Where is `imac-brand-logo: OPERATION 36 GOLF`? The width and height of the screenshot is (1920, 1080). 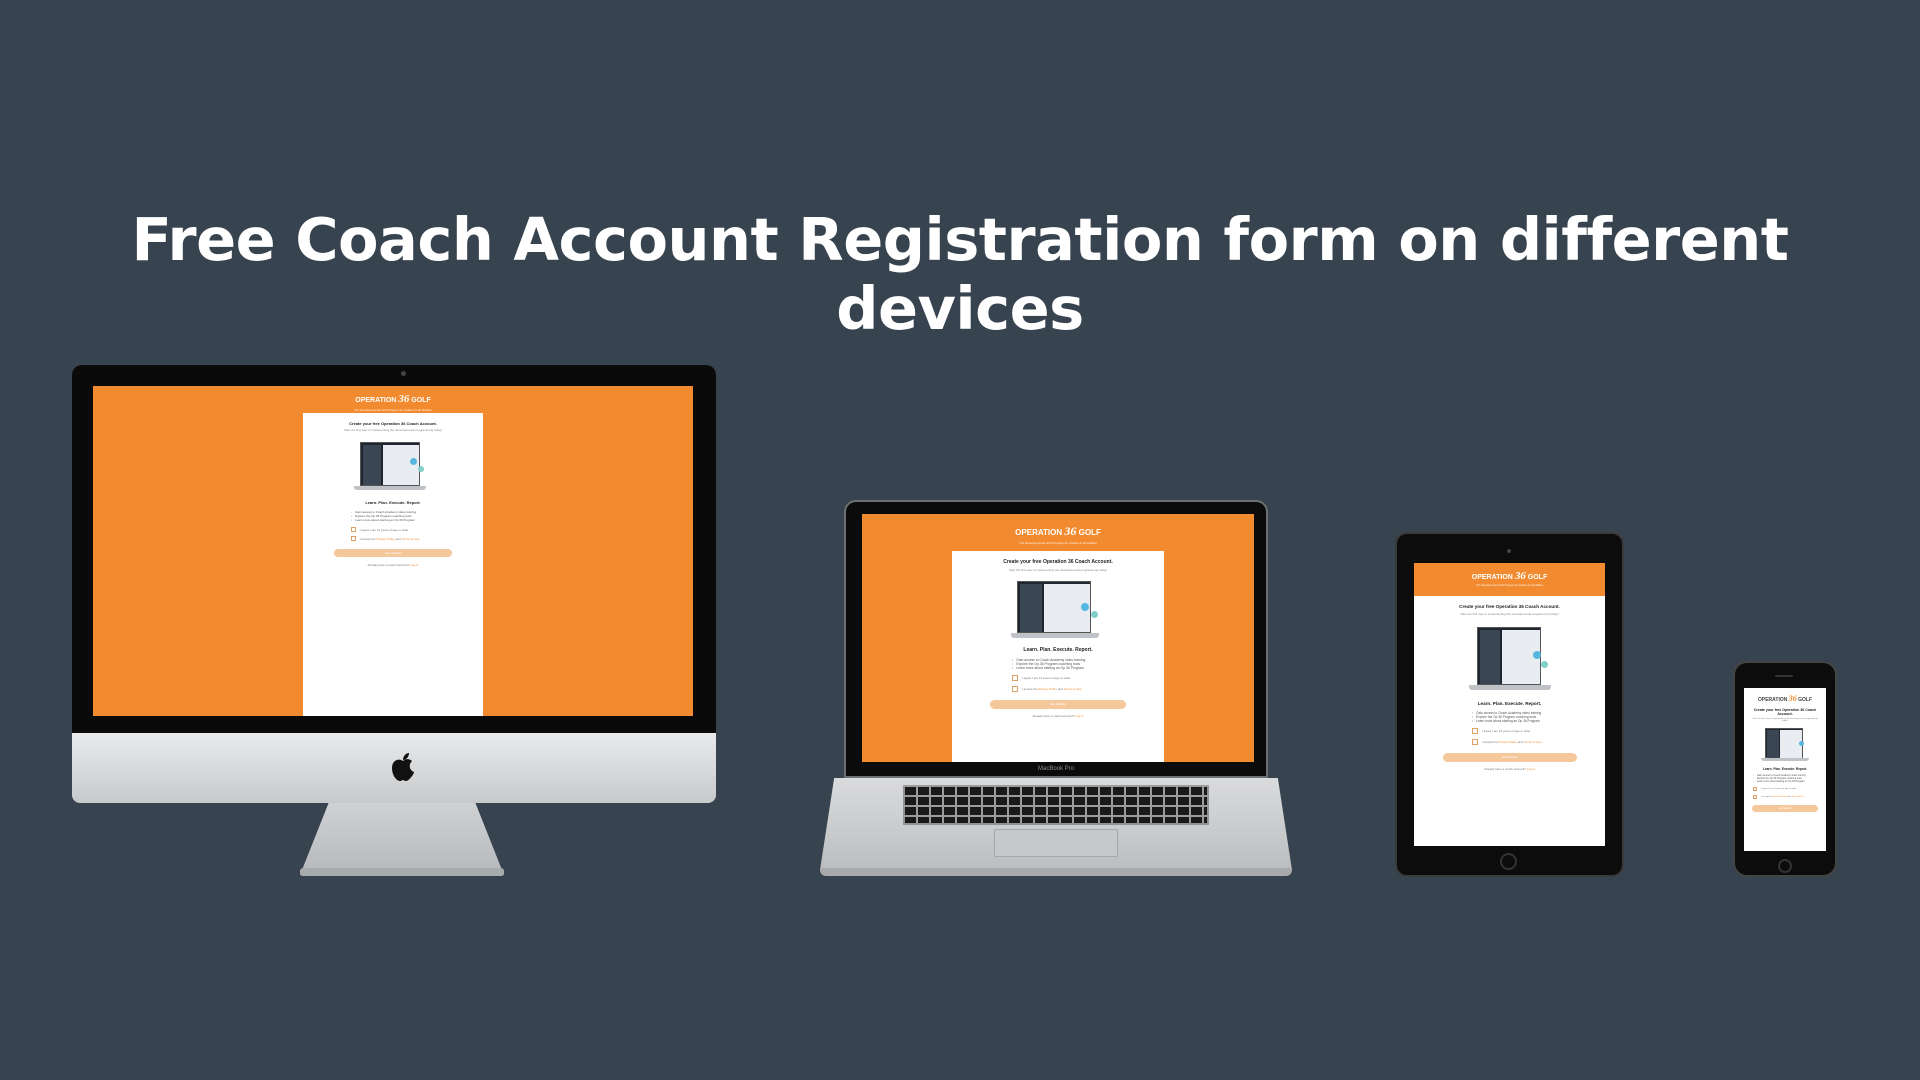 imac-brand-logo: OPERATION 36 GOLF is located at coordinates (393, 399).